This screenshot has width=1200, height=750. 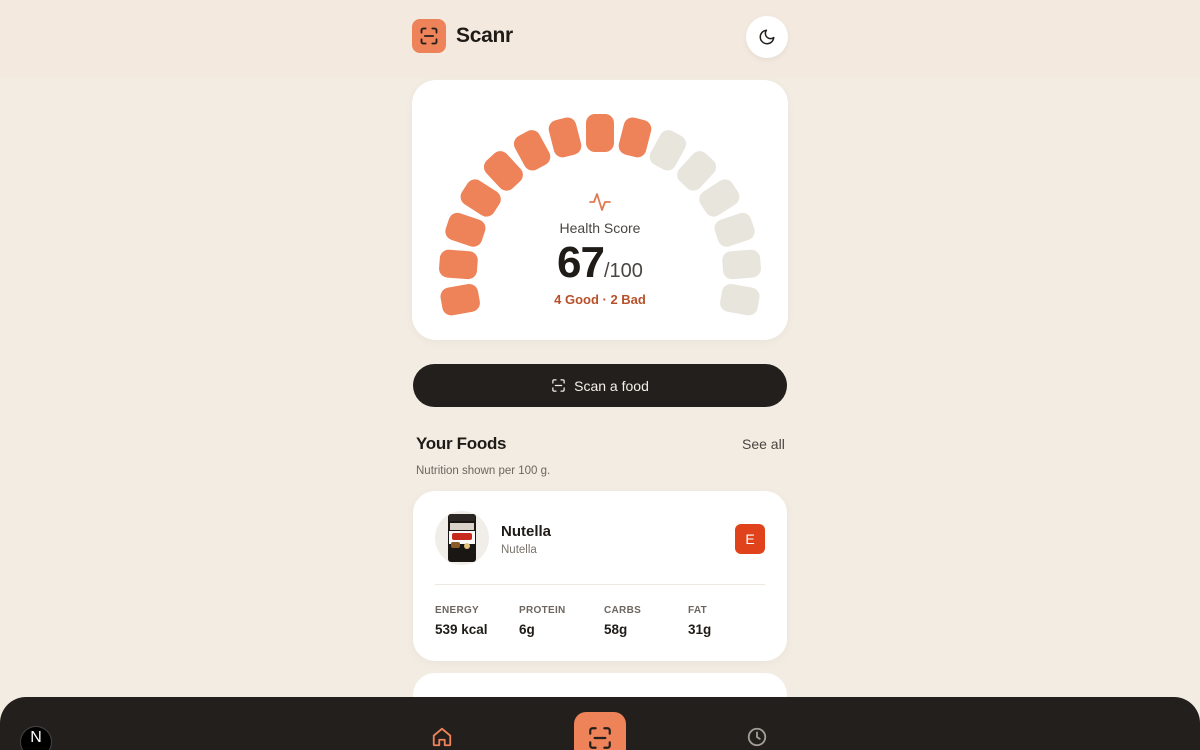 I want to click on nutrition-energy: ENERGY 539 kcal, so click(x=461, y=621).